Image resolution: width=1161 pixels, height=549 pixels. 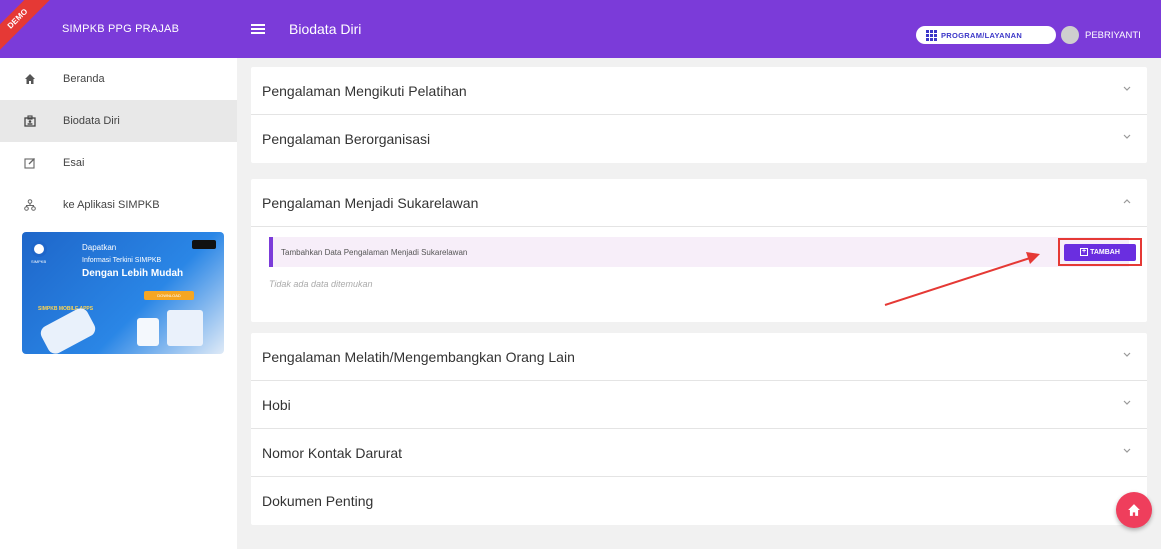 What do you see at coordinates (699, 501) in the screenshot?
I see `accordion-dokumen: Dokumen Penting` at bounding box center [699, 501].